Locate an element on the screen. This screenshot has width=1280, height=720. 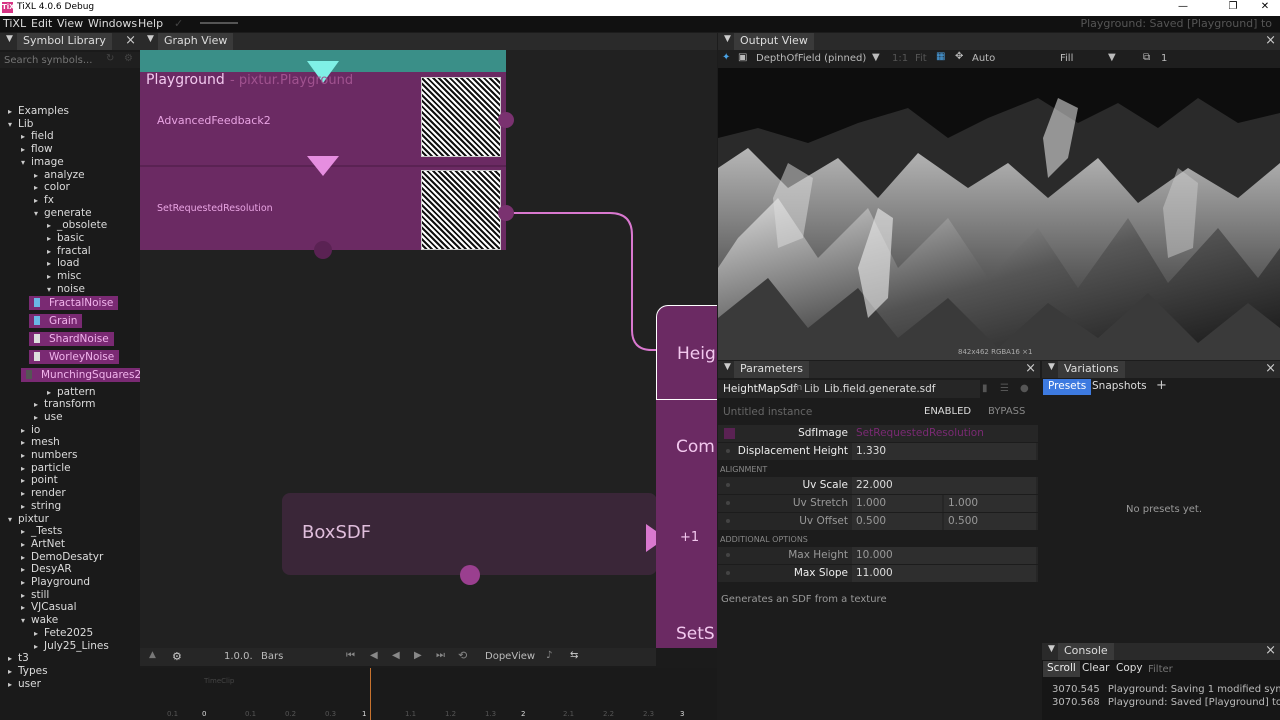
tree-item-misc: ▸ misc is located at coordinates (64, 276).